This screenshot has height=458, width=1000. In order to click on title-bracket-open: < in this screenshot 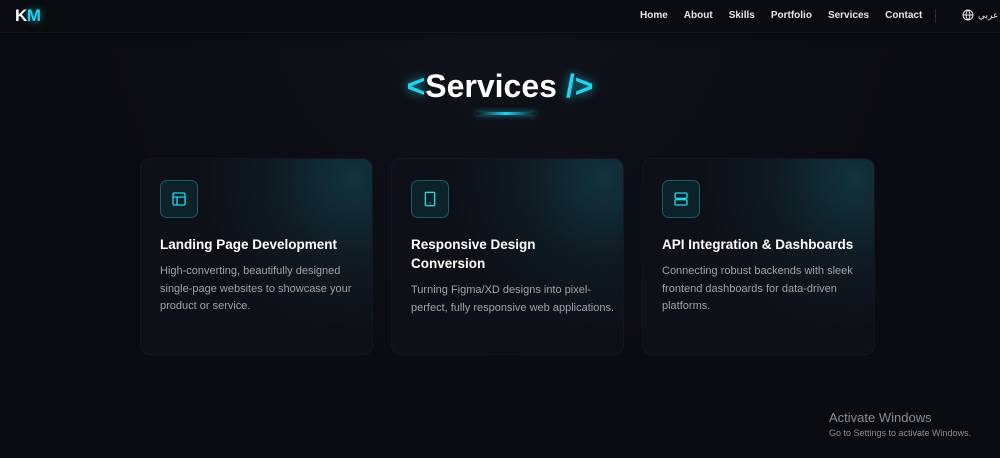, I will do `click(416, 86)`.